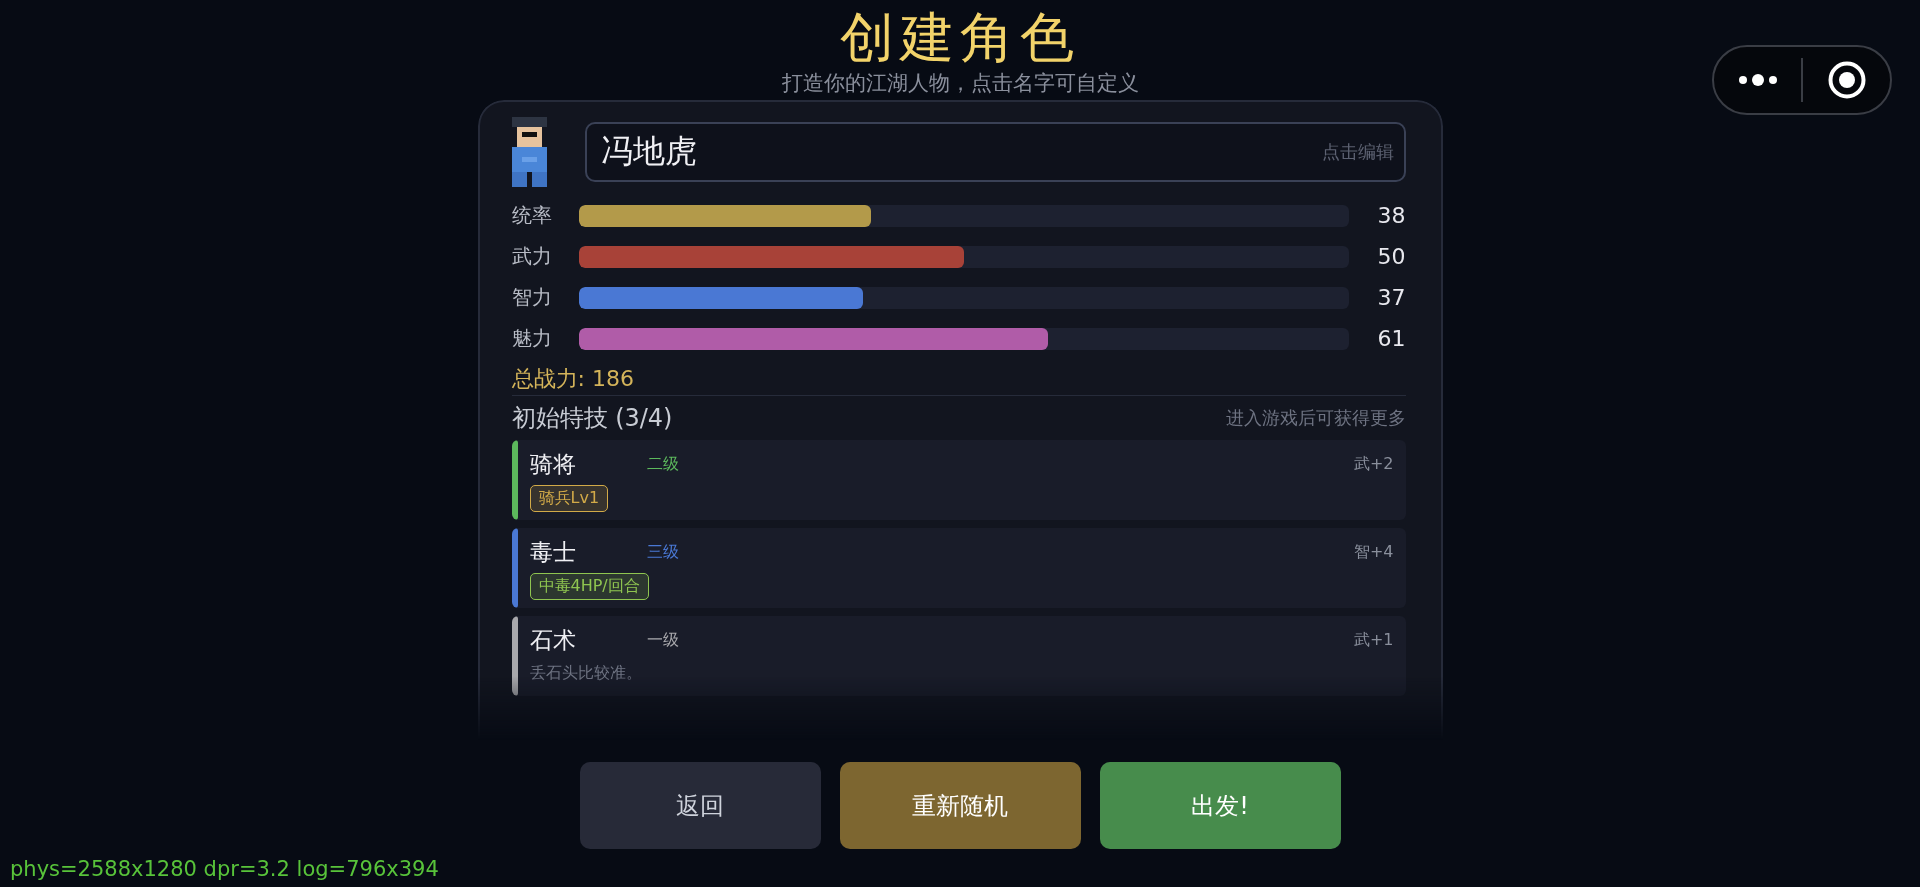 Image resolution: width=1920 pixels, height=887 pixels. I want to click on stat-value: 61, so click(1391, 338).